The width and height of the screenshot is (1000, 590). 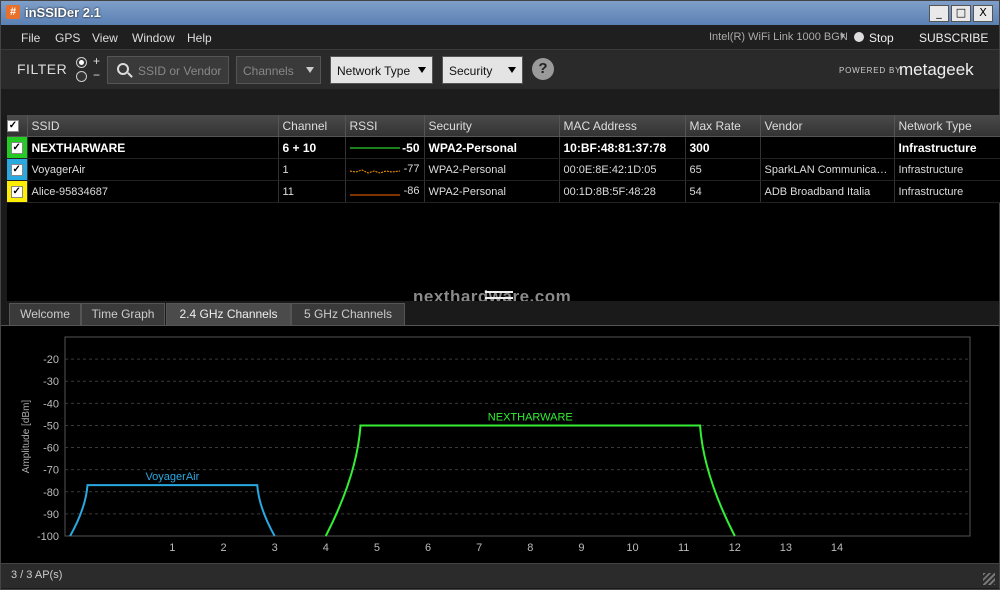 I want to click on stop-icon, so click(x=859, y=37).